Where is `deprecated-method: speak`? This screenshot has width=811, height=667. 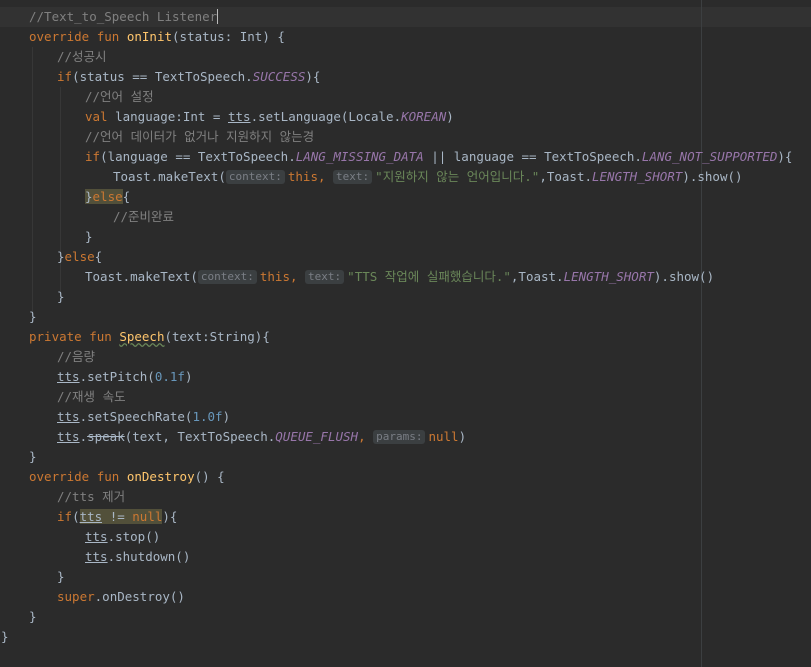
deprecated-method: speak is located at coordinates (106, 436).